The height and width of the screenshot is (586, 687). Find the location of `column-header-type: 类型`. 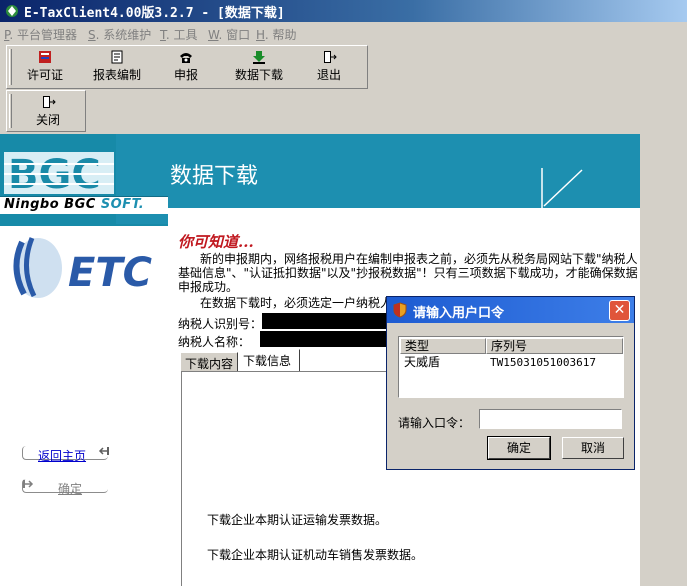

column-header-type: 类型 is located at coordinates (443, 346).